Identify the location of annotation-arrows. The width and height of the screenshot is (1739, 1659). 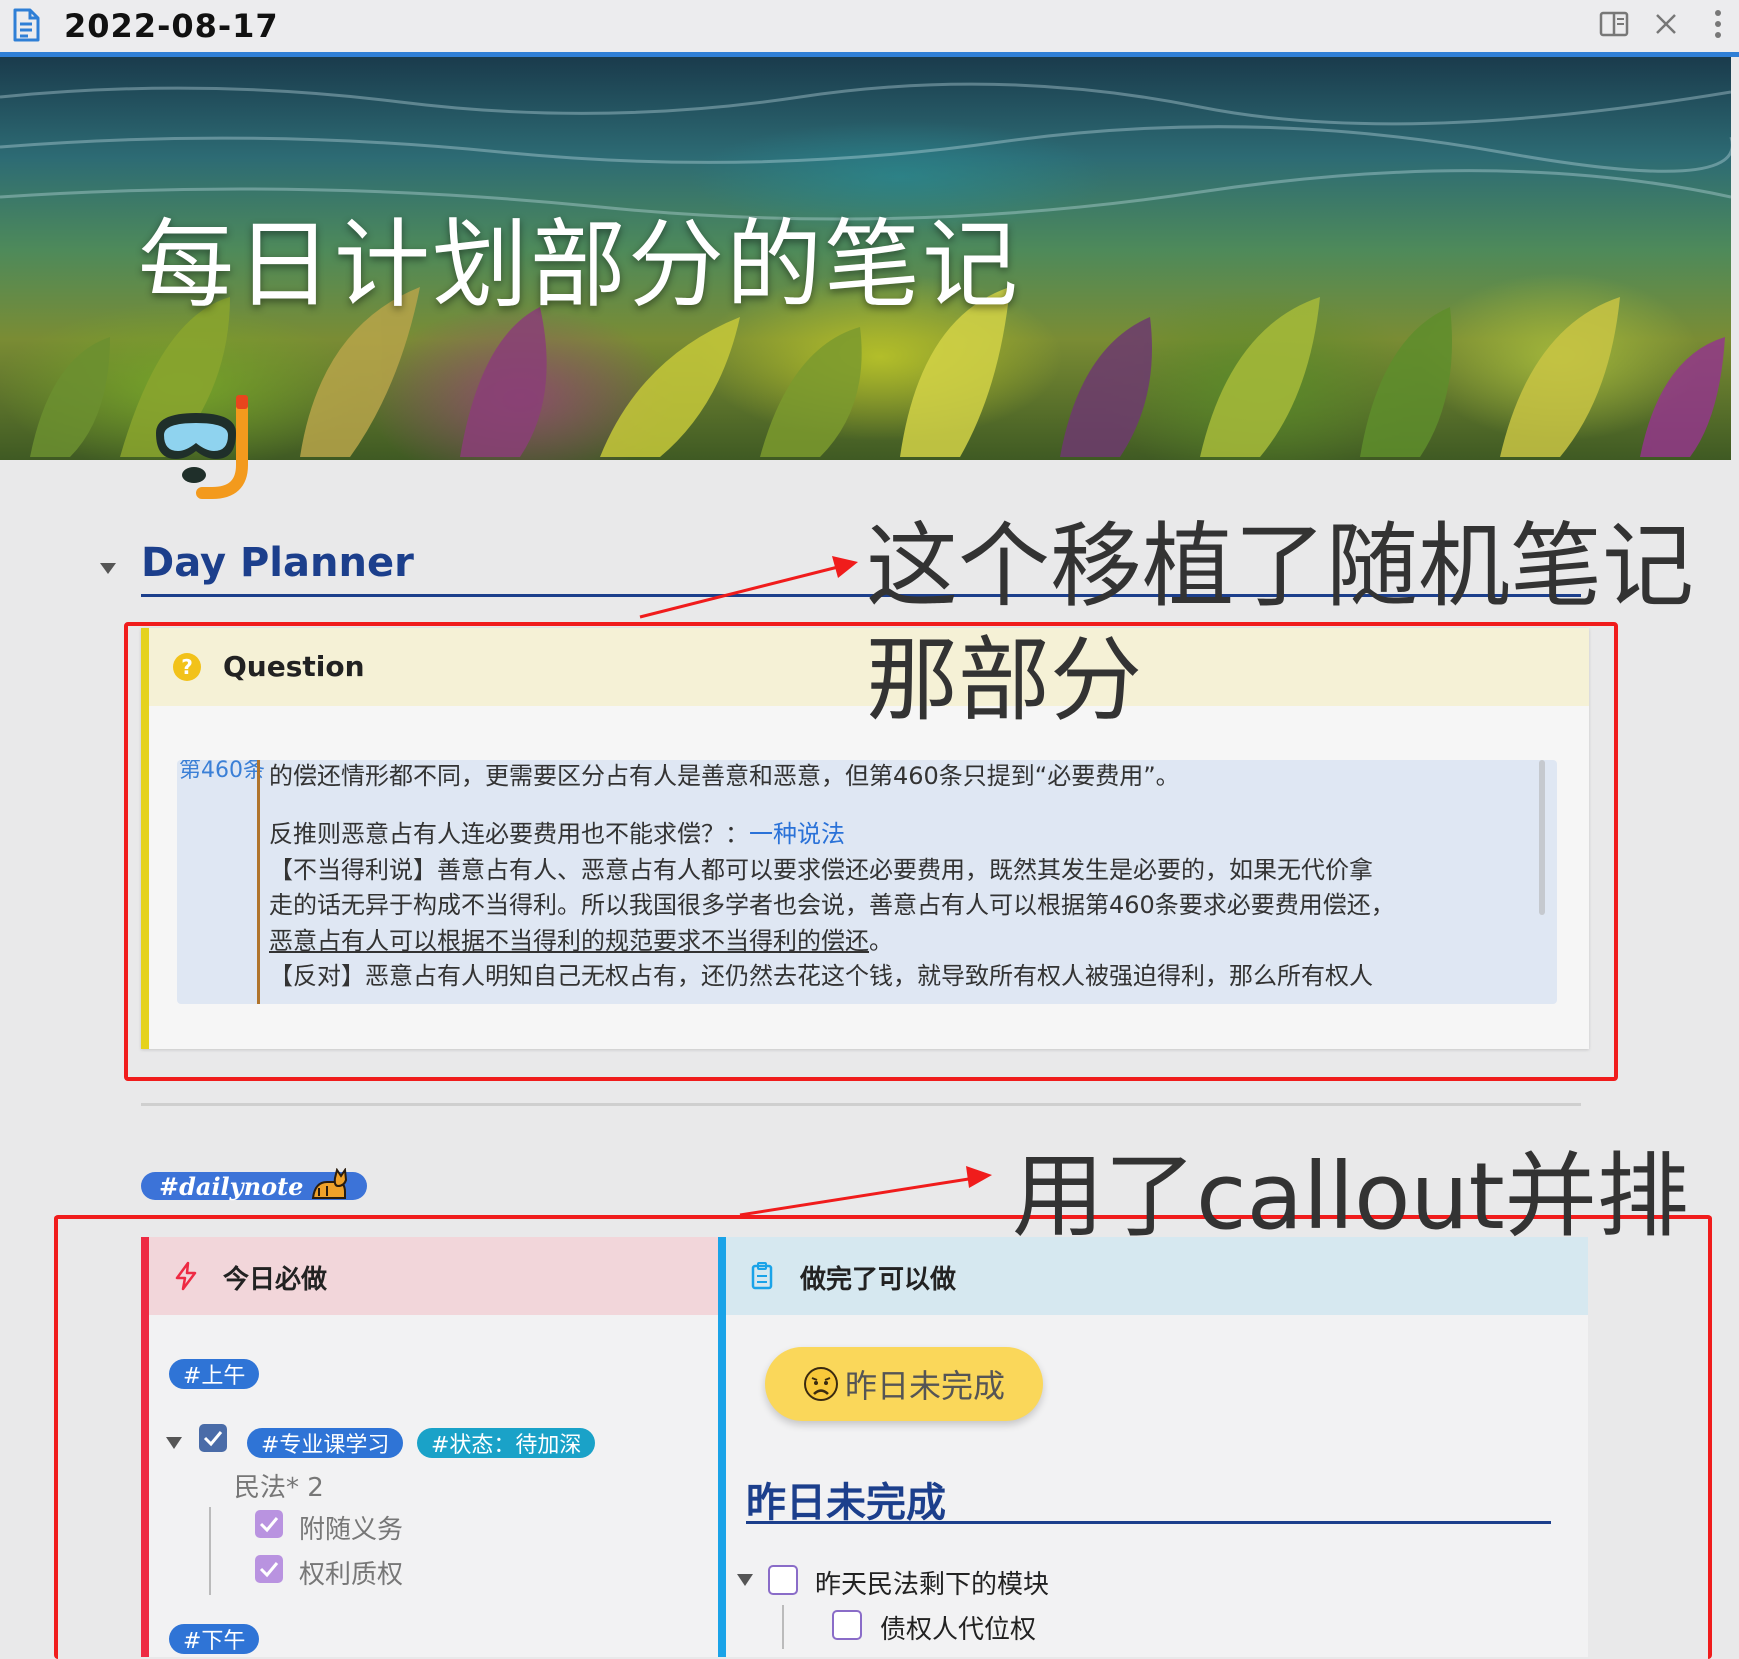
(815, 886).